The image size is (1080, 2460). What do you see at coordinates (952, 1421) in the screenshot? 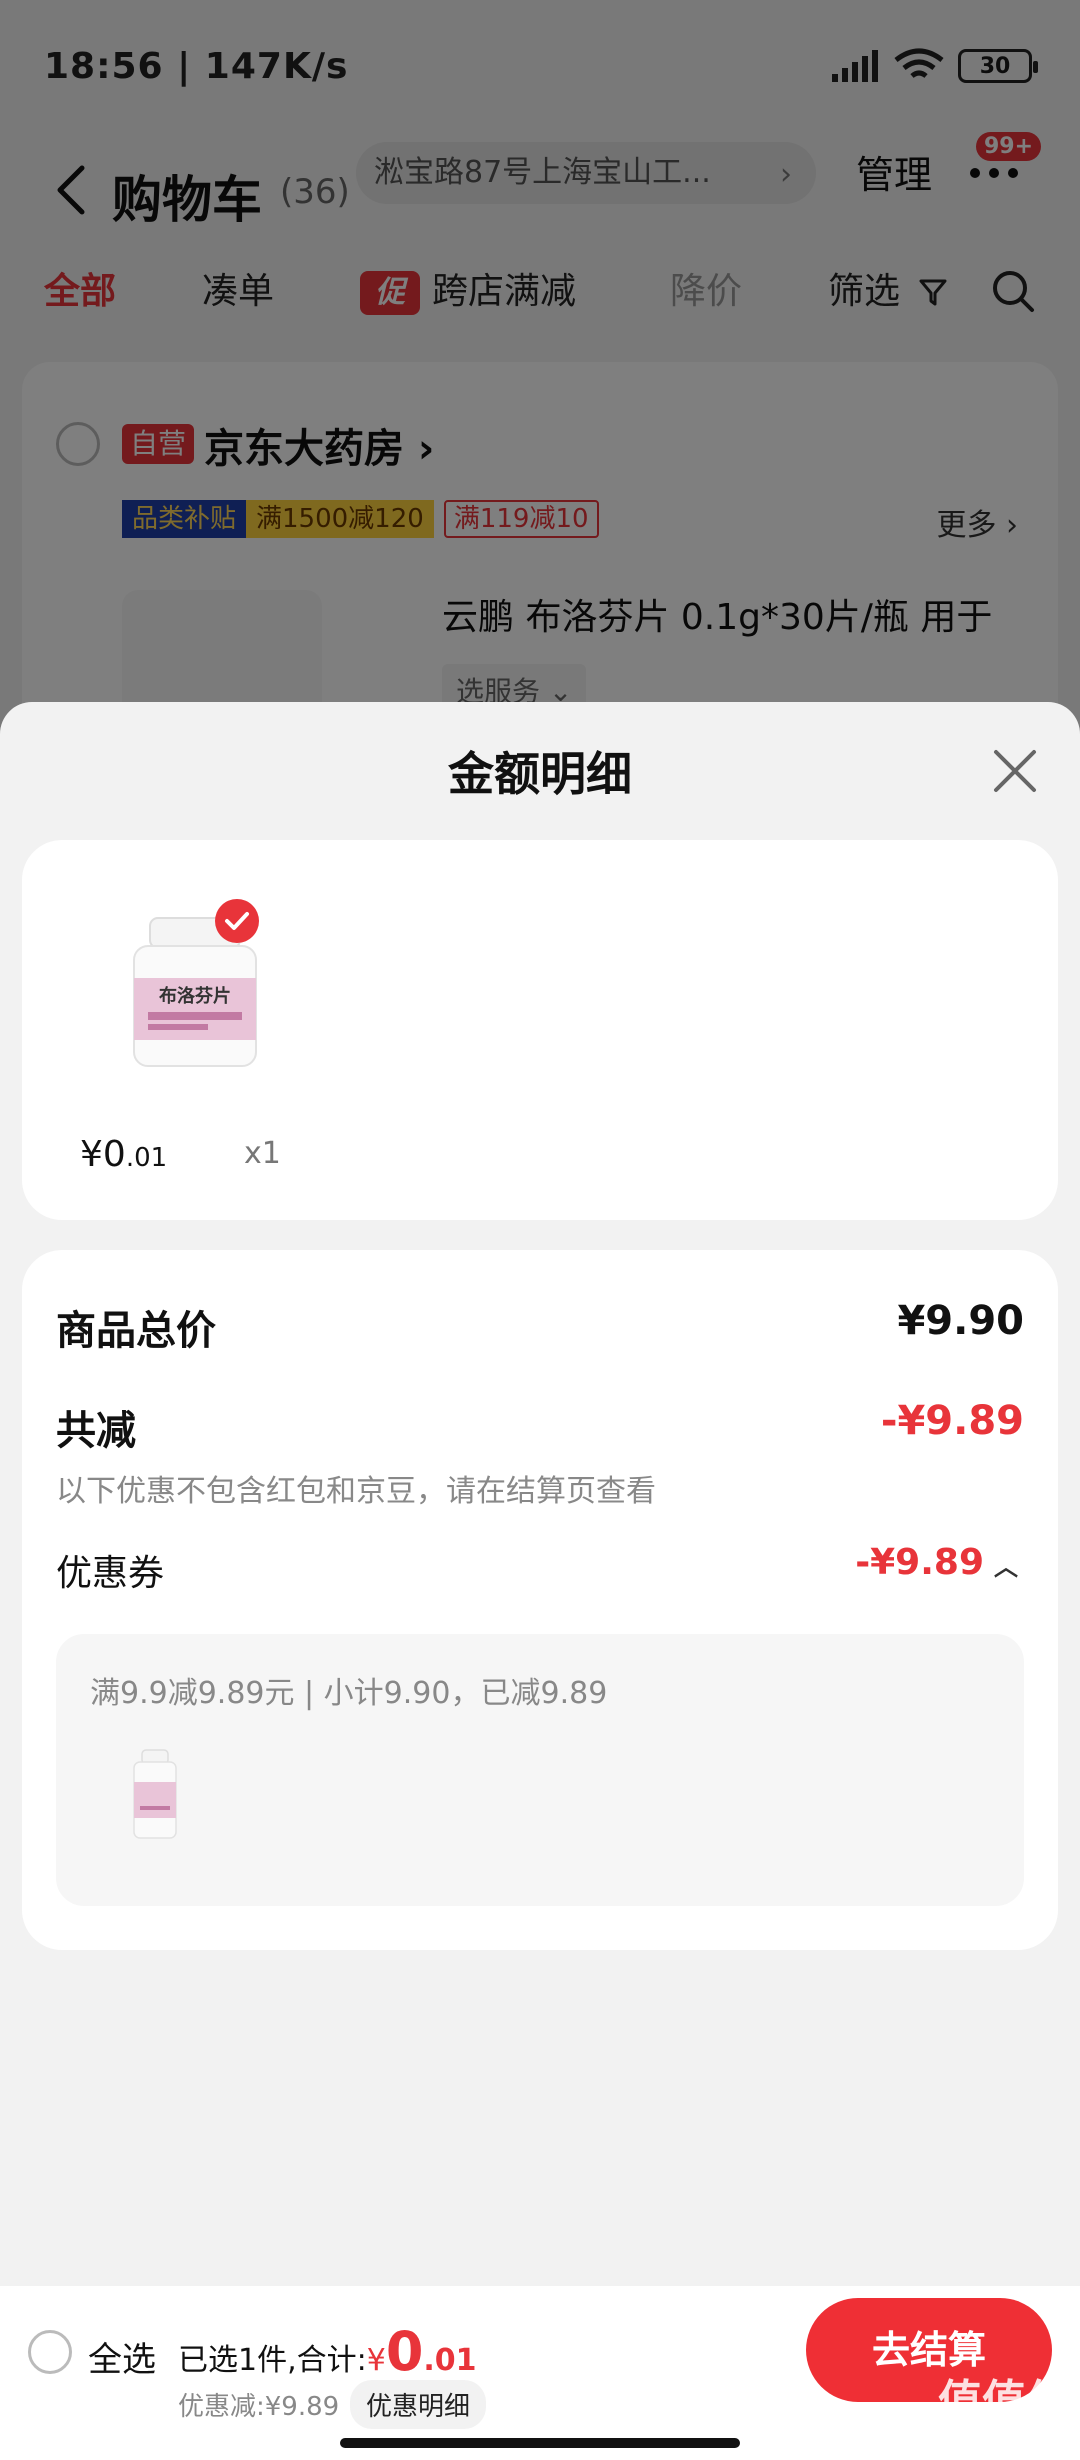
I see `reduction-value: -¥9.89` at bounding box center [952, 1421].